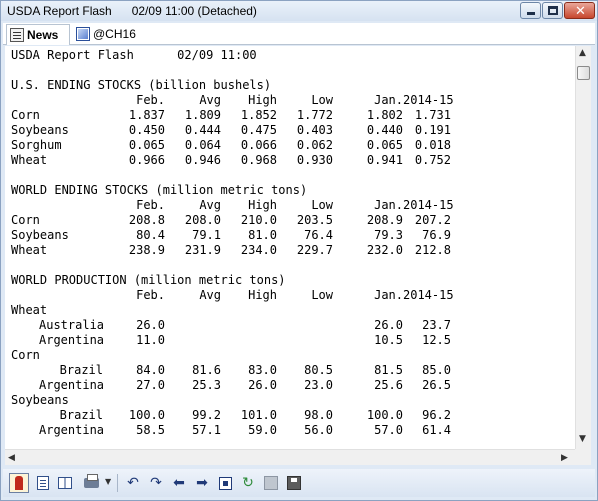  I want to click on table-cell: 208.8, so click(146, 220).